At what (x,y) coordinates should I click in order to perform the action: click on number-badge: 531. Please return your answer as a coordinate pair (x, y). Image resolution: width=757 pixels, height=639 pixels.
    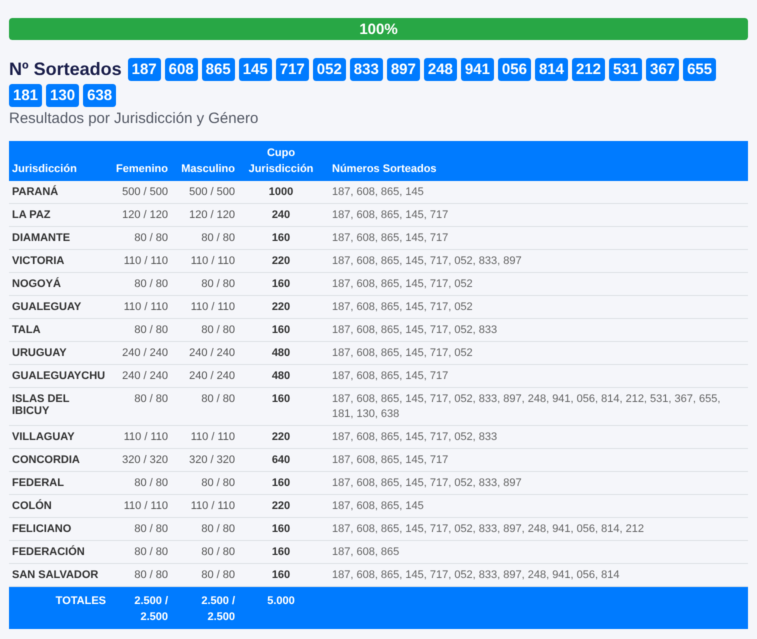
    Looking at the image, I should click on (625, 69).